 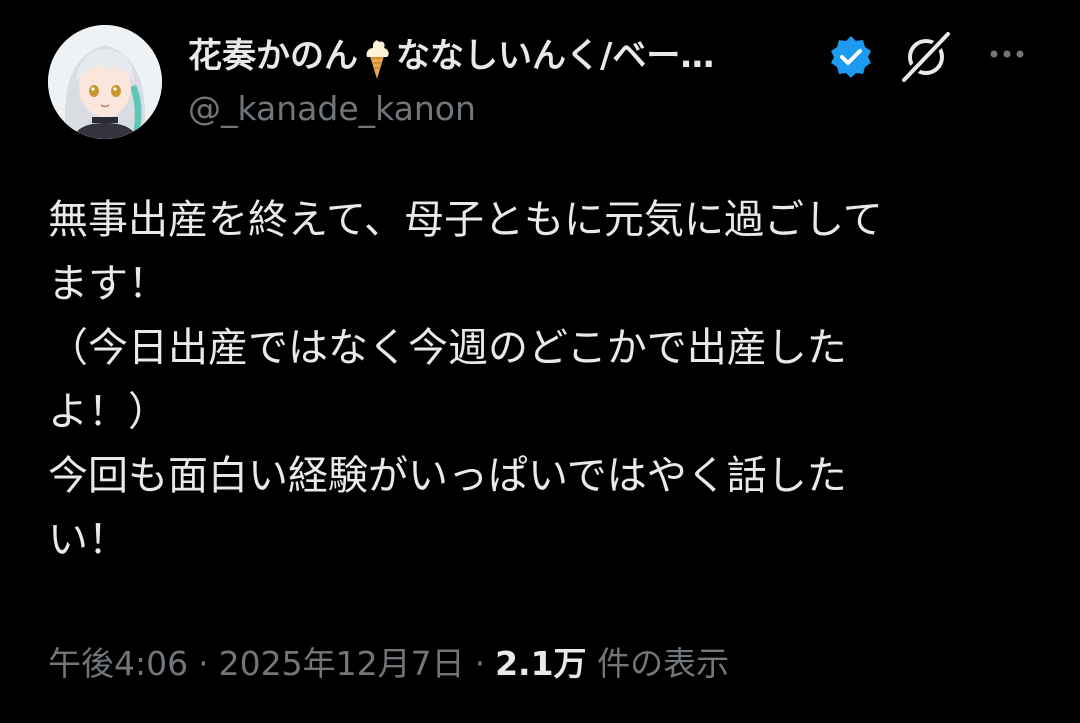 I want to click on grok-icon, so click(x=926, y=56).